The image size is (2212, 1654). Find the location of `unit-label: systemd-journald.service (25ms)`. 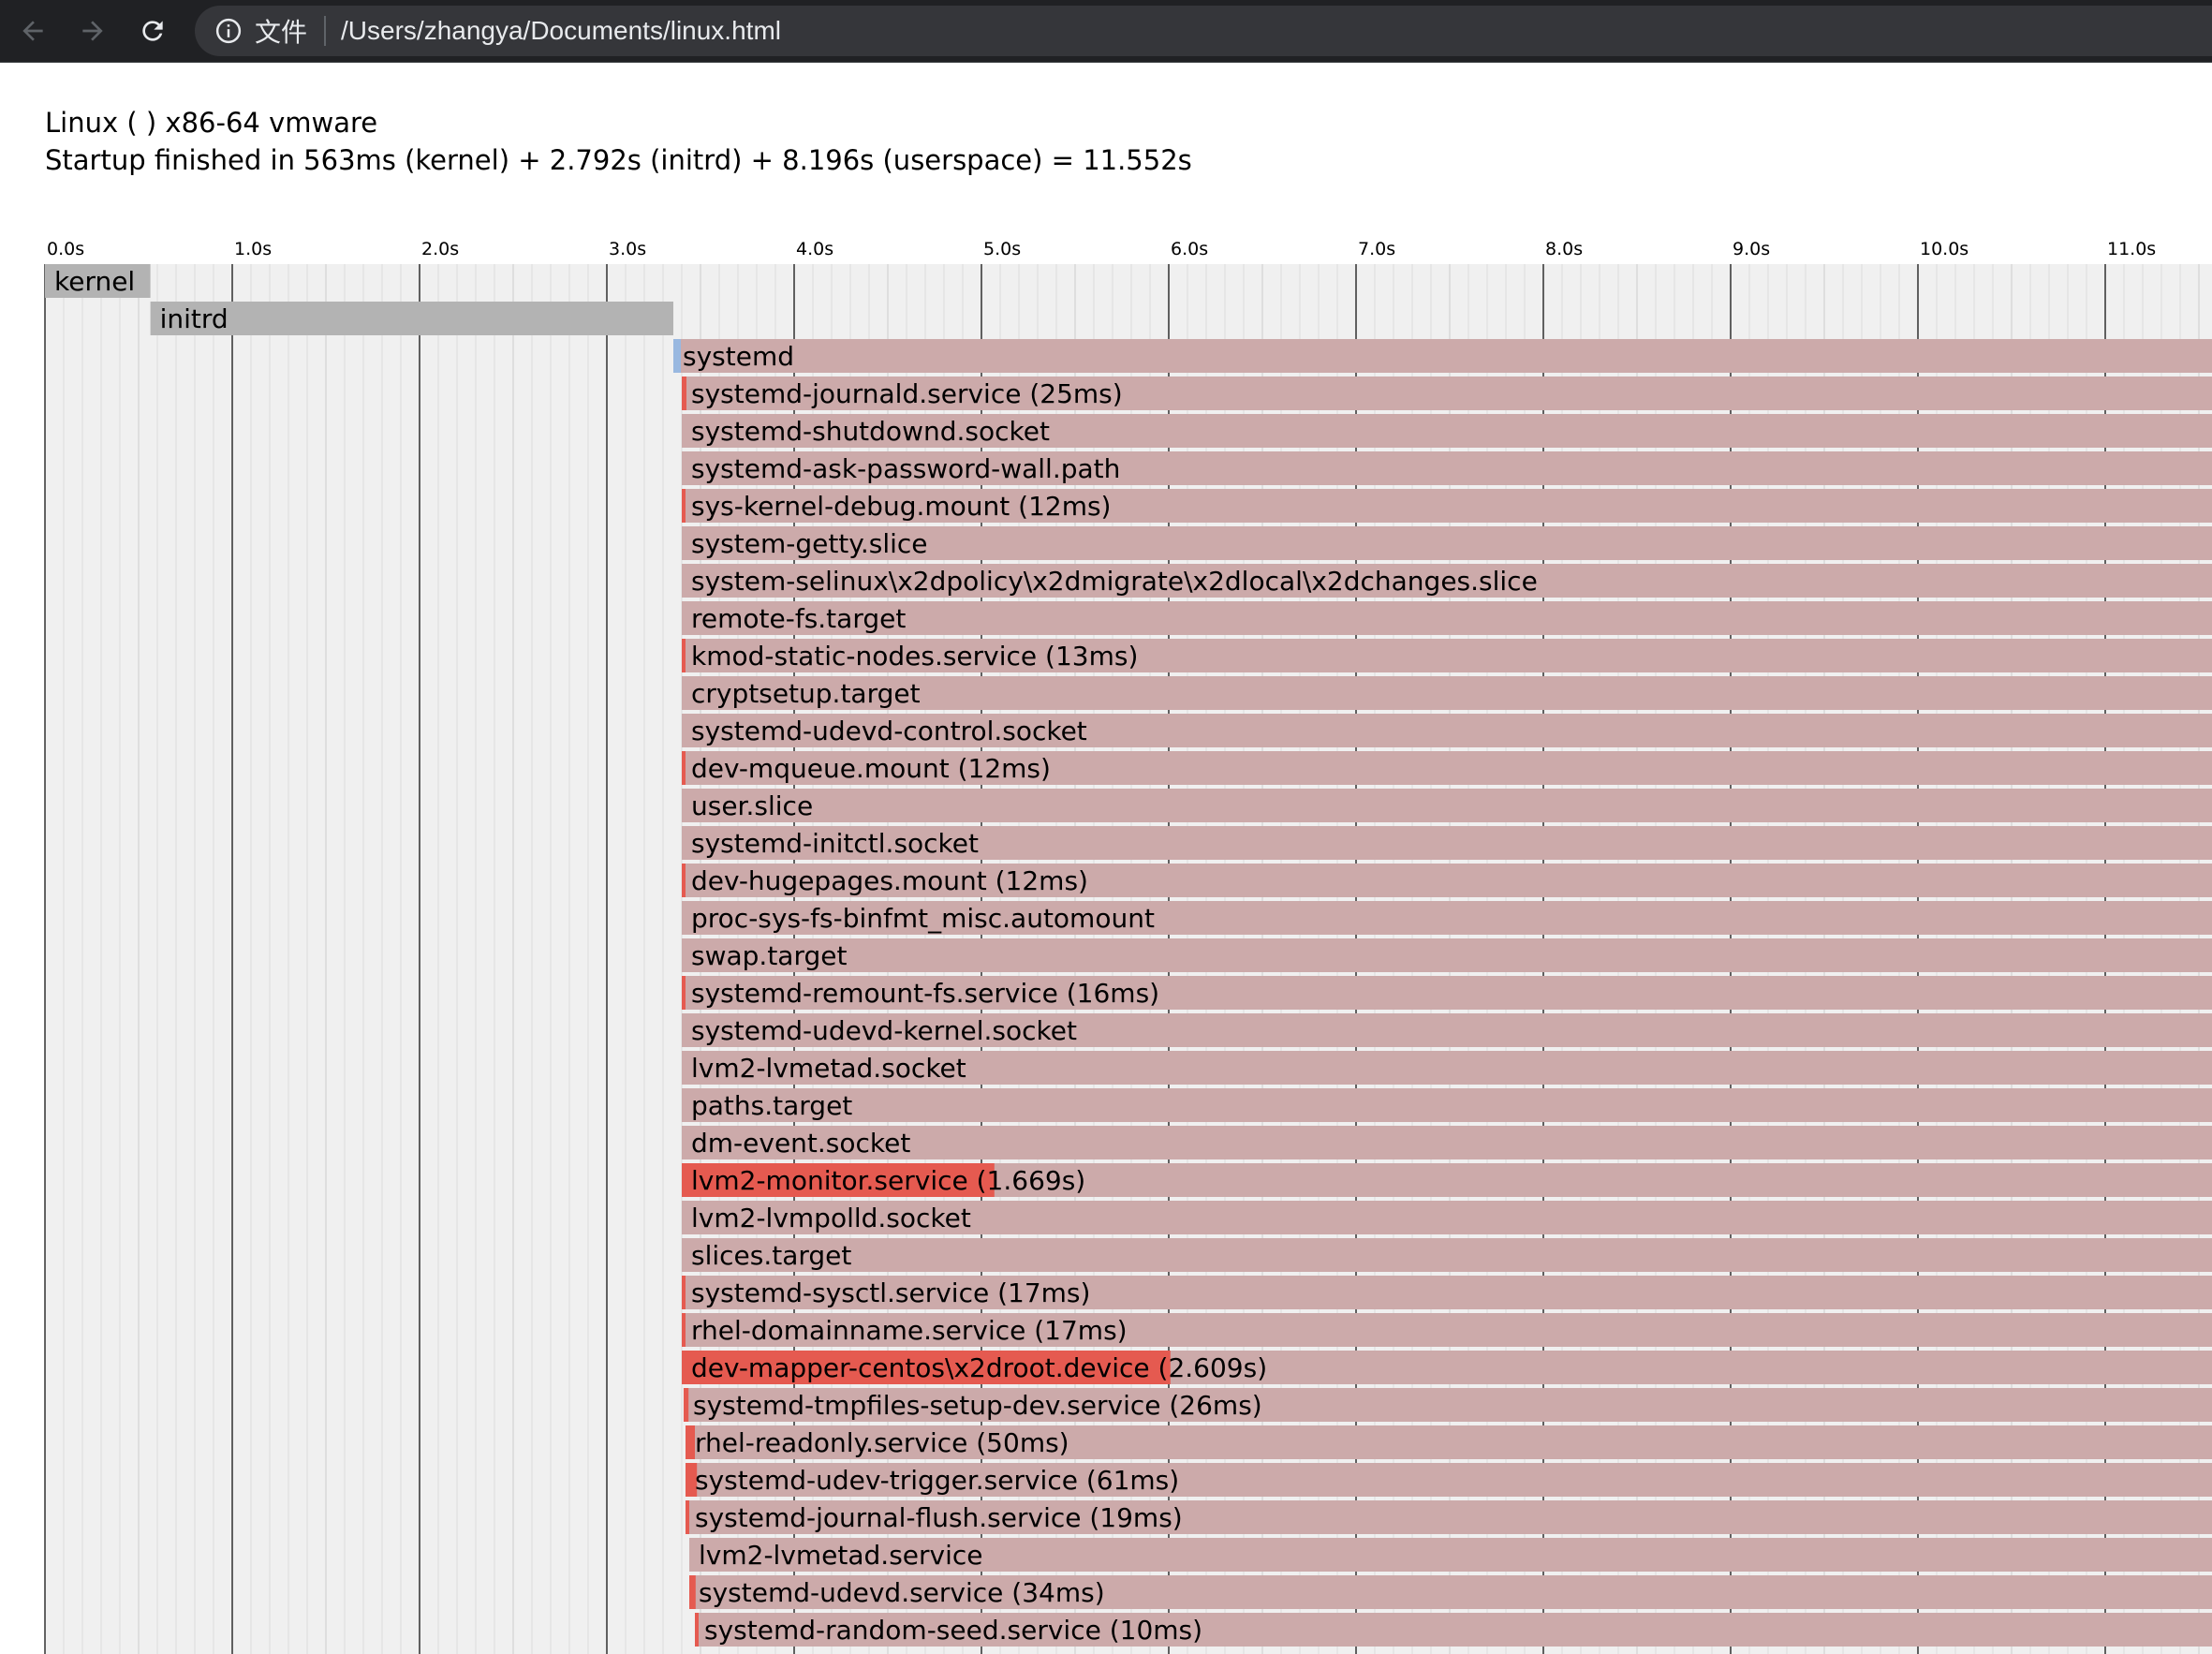

unit-label: systemd-journald.service (25ms) is located at coordinates (907, 393).